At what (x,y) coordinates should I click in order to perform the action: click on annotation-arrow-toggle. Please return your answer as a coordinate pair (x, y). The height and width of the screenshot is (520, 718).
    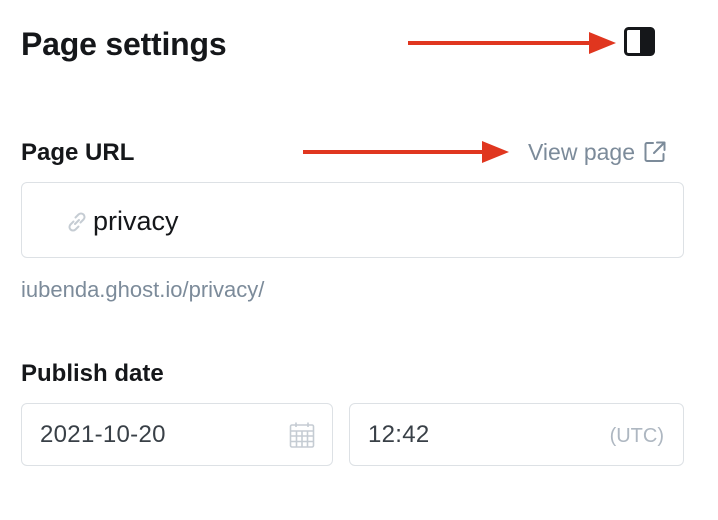
    Looking at the image, I should click on (512, 43).